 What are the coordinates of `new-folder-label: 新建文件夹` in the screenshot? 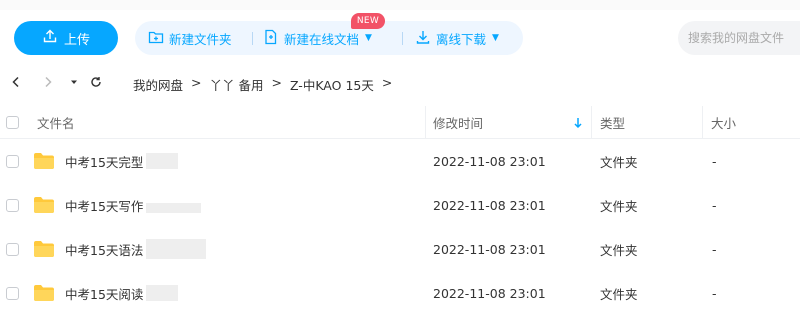 It's located at (200, 39).